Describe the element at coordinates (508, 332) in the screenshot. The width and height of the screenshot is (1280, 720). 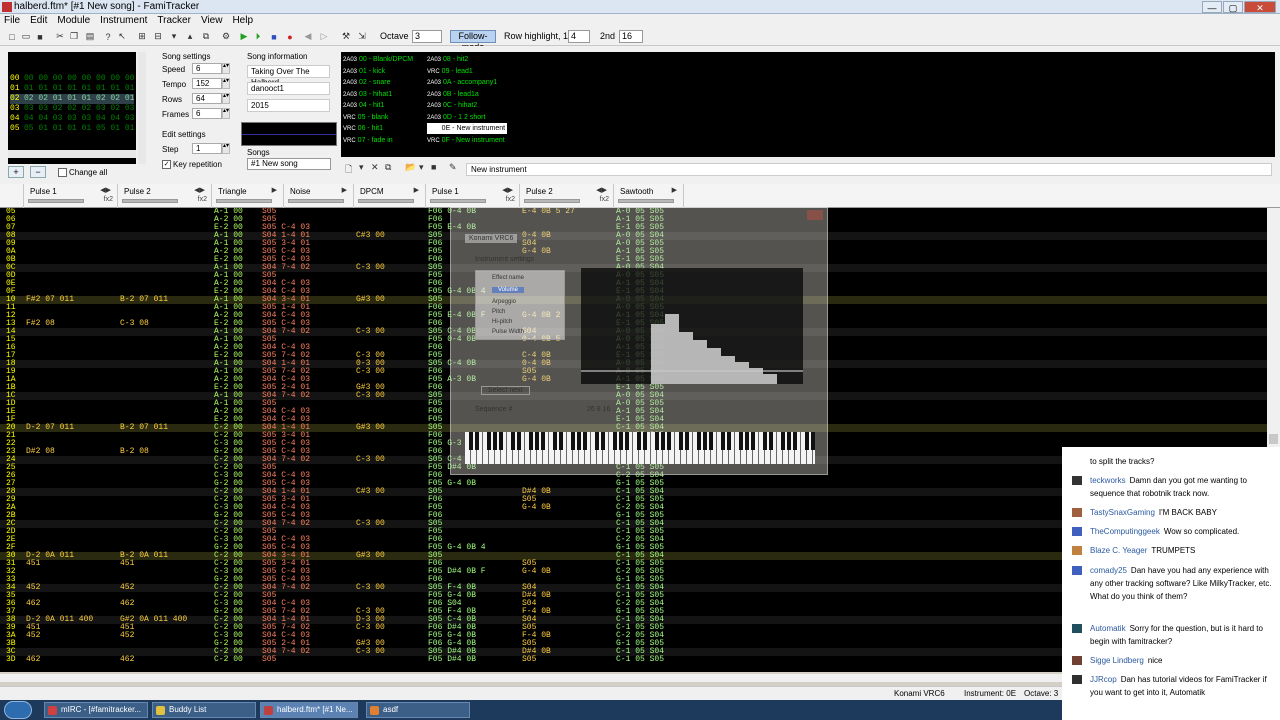
I see `list-item: Pulse Width` at that location.